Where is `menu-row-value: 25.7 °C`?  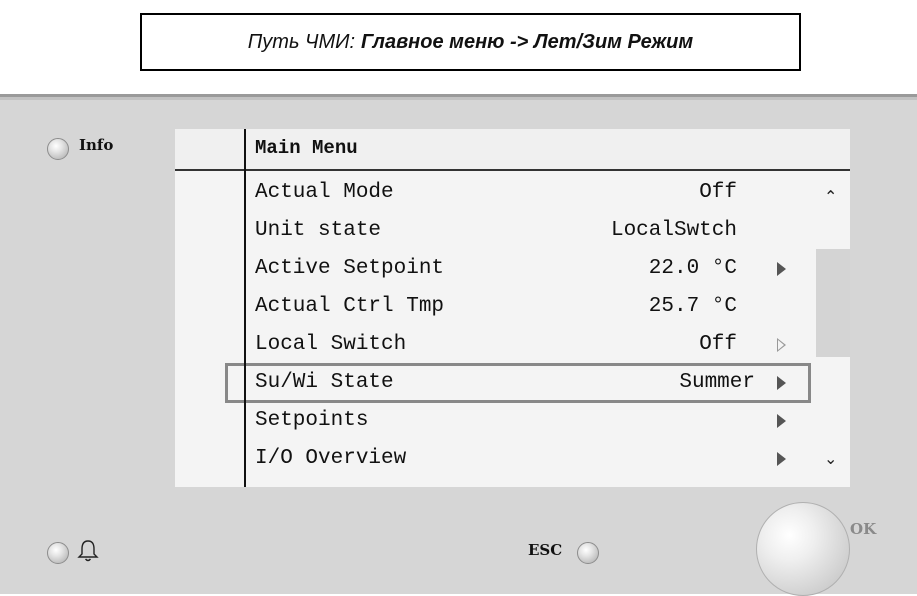
menu-row-value: 25.7 °C is located at coordinates (692, 306).